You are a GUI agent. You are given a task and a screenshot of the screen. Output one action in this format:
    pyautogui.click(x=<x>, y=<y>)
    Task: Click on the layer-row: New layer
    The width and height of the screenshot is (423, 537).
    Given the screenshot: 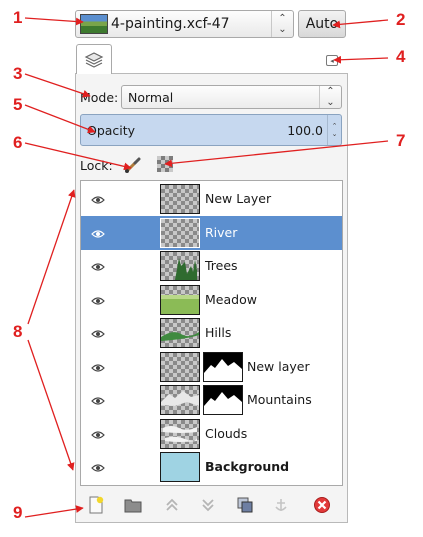 What is the action you would take?
    pyautogui.click(x=211, y=367)
    